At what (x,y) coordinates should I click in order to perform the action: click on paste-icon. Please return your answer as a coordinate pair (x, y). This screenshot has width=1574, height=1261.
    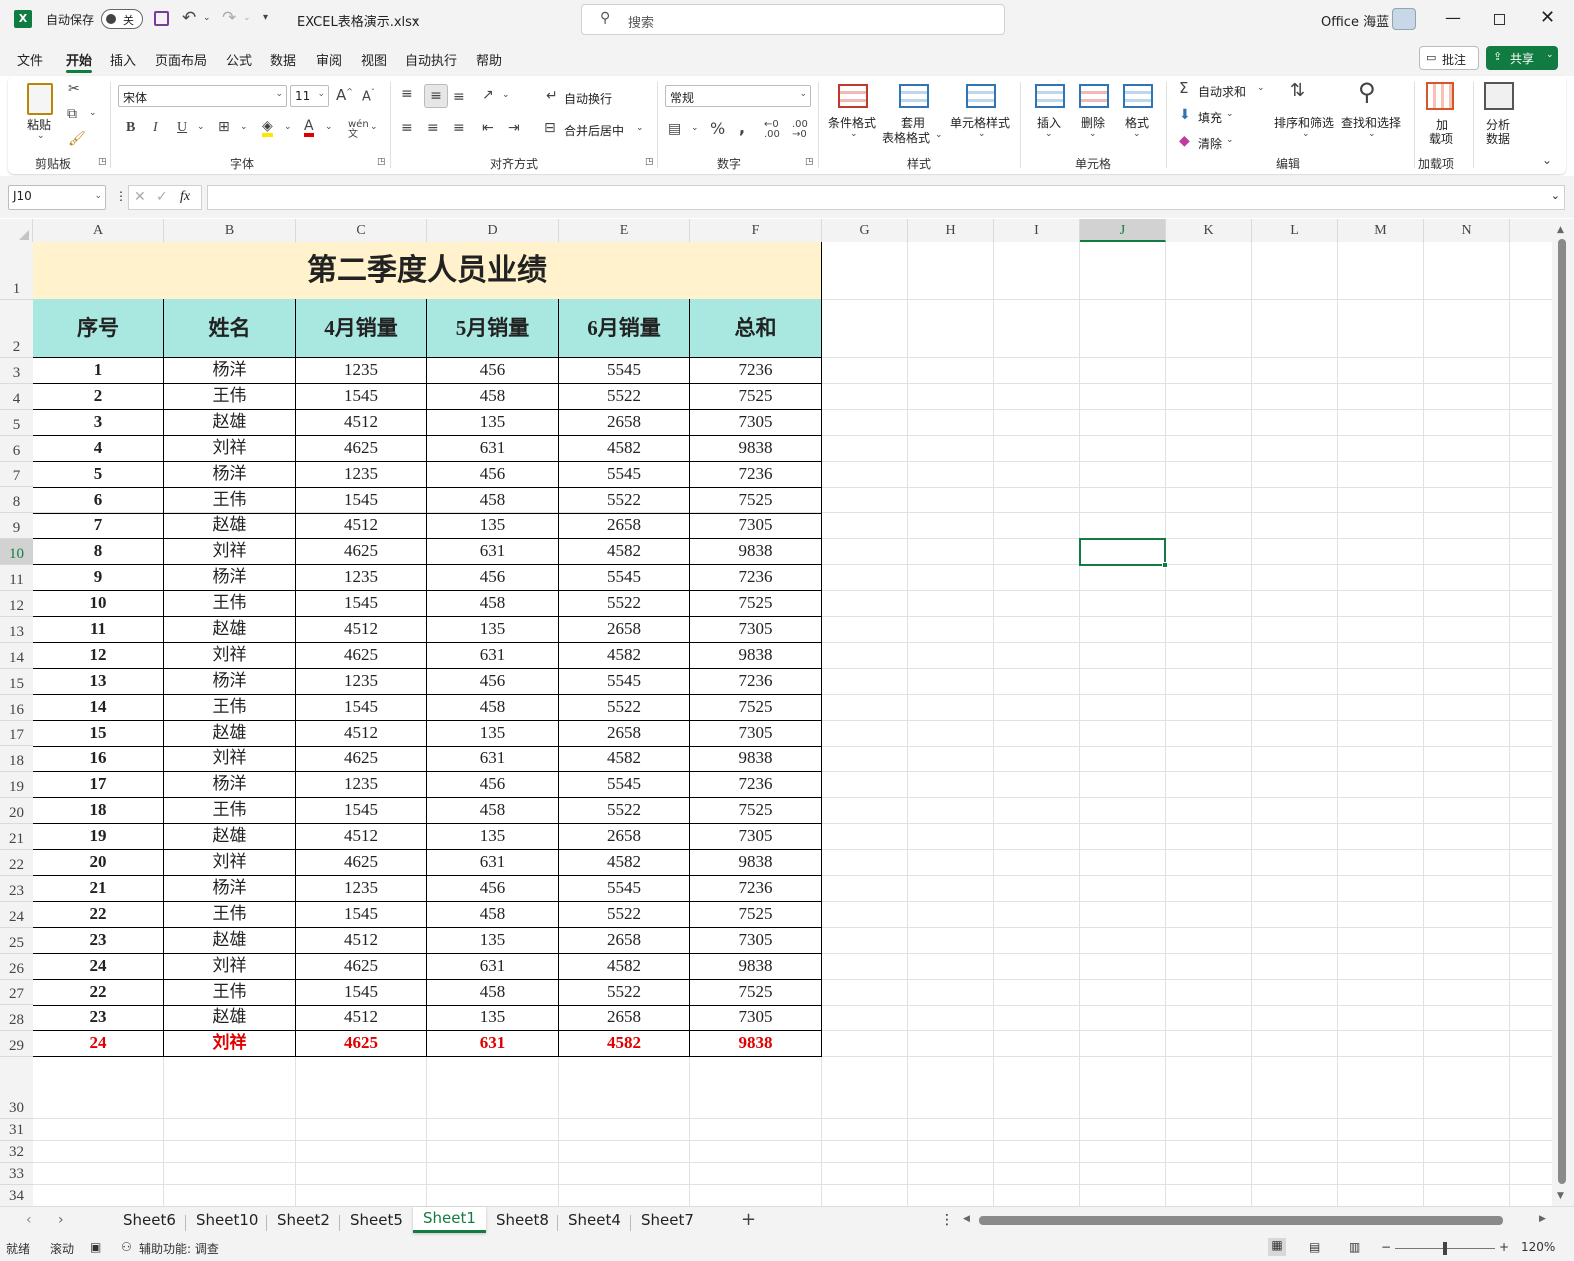
    Looking at the image, I should click on (40, 99).